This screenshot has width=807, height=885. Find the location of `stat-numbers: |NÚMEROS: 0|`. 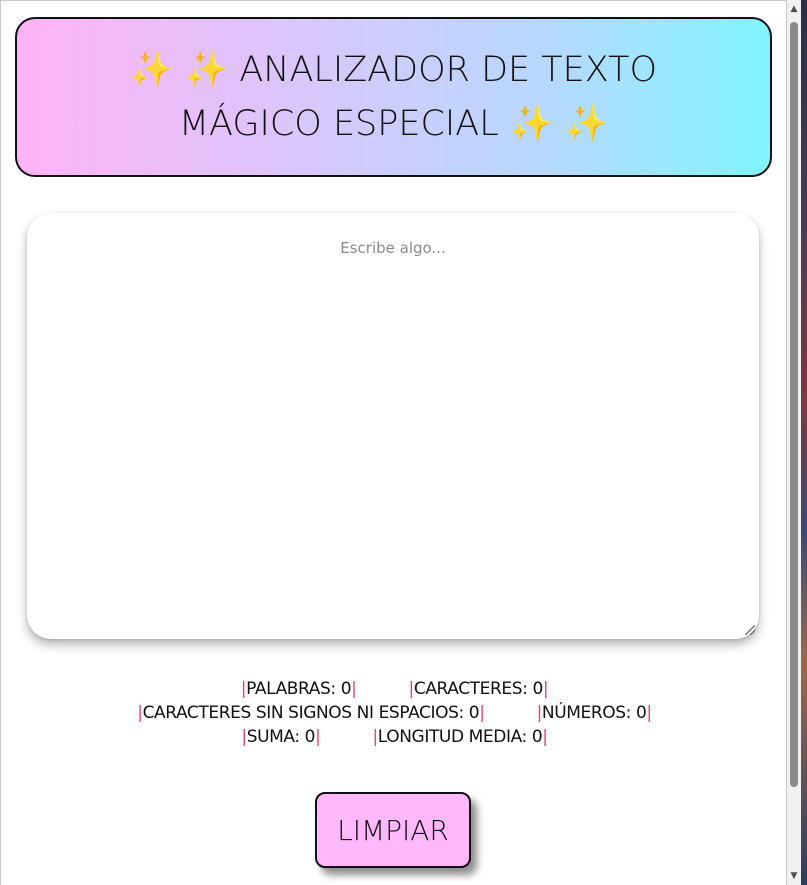

stat-numbers: |NÚMEROS: 0| is located at coordinates (595, 713).